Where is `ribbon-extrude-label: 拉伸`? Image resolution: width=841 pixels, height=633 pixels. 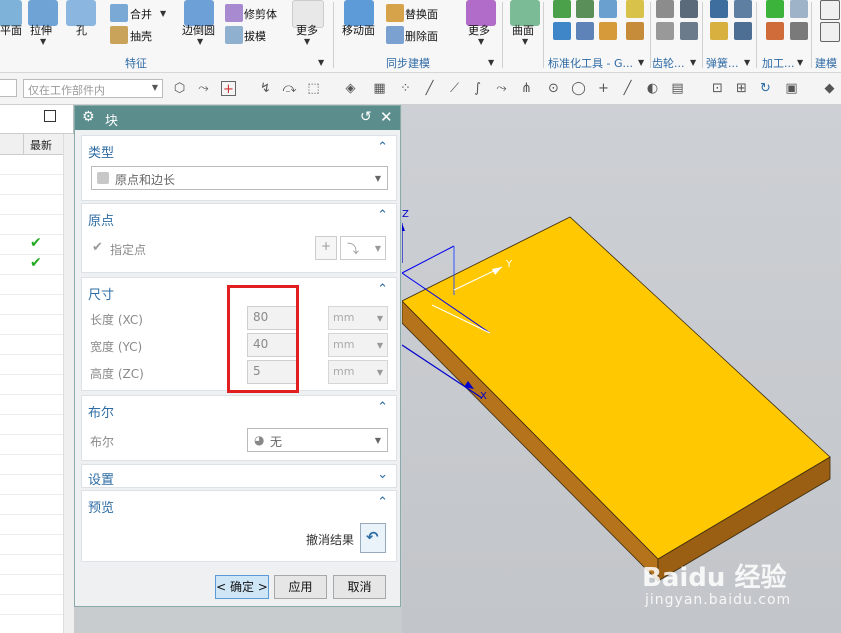 ribbon-extrude-label: 拉伸 is located at coordinates (41, 30).